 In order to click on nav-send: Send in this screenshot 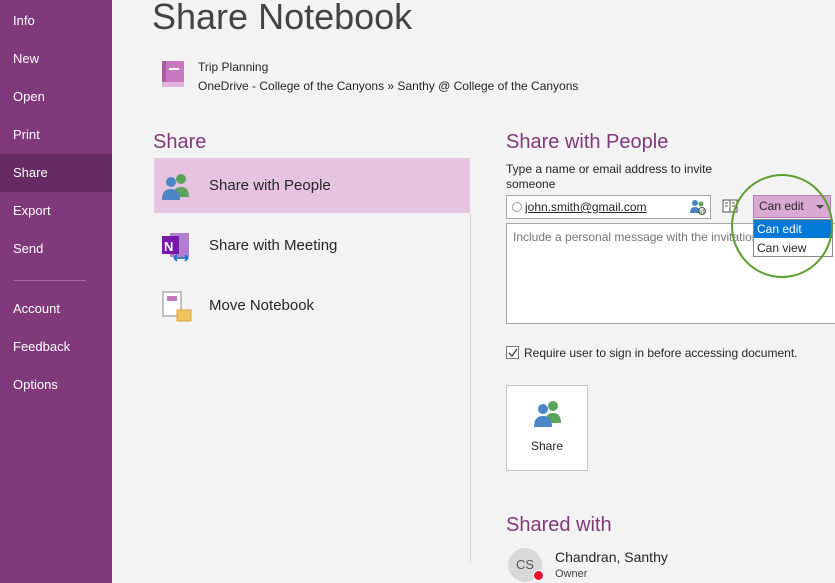, I will do `click(56, 249)`.